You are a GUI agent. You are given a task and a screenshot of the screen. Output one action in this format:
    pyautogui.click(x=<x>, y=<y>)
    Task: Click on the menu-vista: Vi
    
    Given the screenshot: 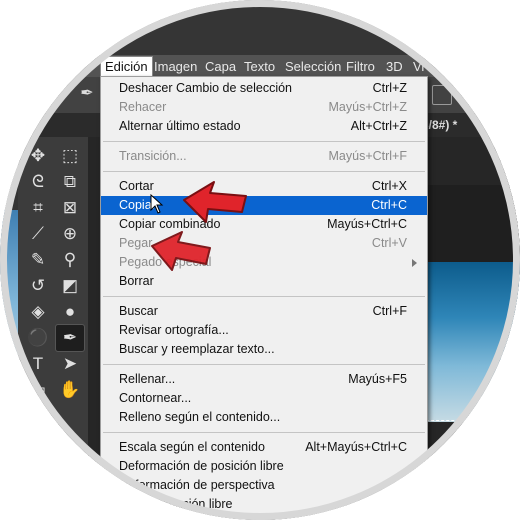 What is the action you would take?
    pyautogui.click(x=418, y=66)
    